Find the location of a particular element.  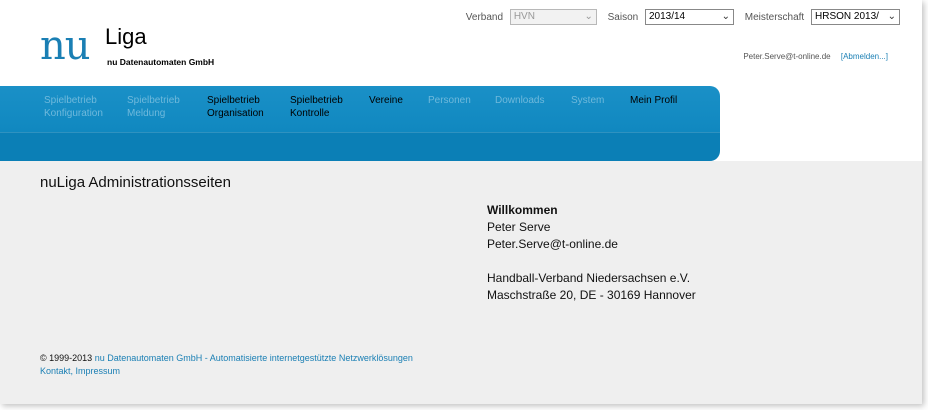

nav-item-spielbetrieb-meldung: Spielbetrieb Meldung is located at coordinates (153, 107).